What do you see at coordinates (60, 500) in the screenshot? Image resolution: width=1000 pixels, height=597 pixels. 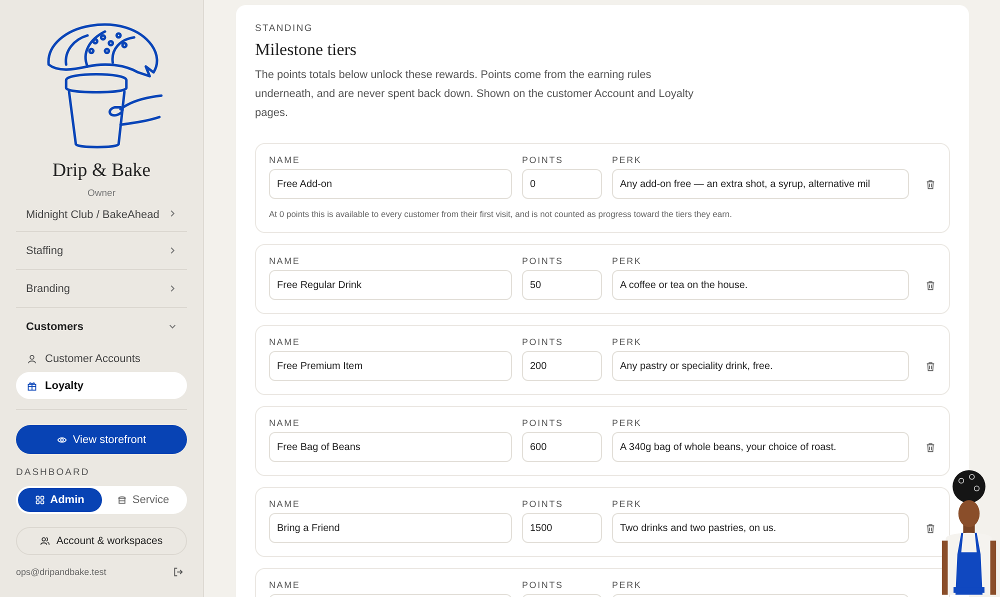 I see `dashboard-tab: Admin` at bounding box center [60, 500].